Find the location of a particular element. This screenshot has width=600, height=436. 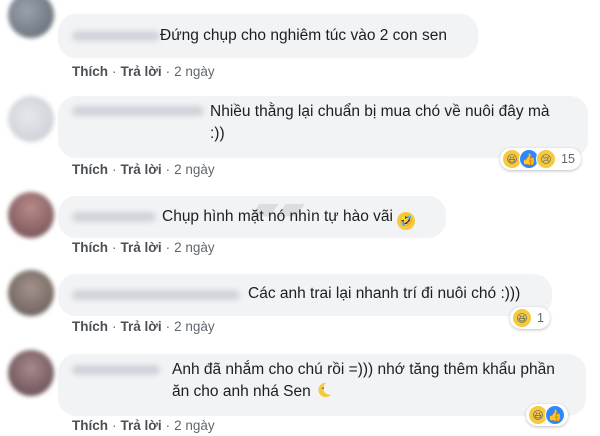

reaction-count: 15 is located at coordinates (568, 159).